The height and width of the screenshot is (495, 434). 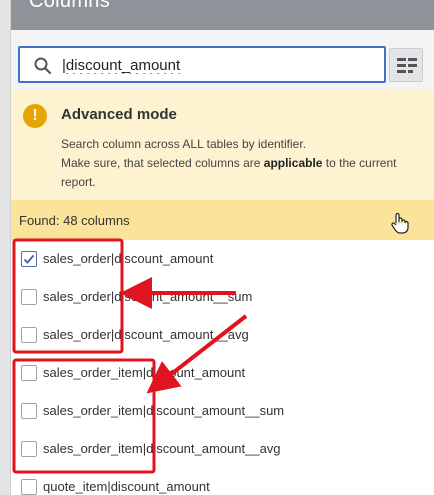 What do you see at coordinates (222, 259) in the screenshot?
I see `column-row: sales_order|discount_amount` at bounding box center [222, 259].